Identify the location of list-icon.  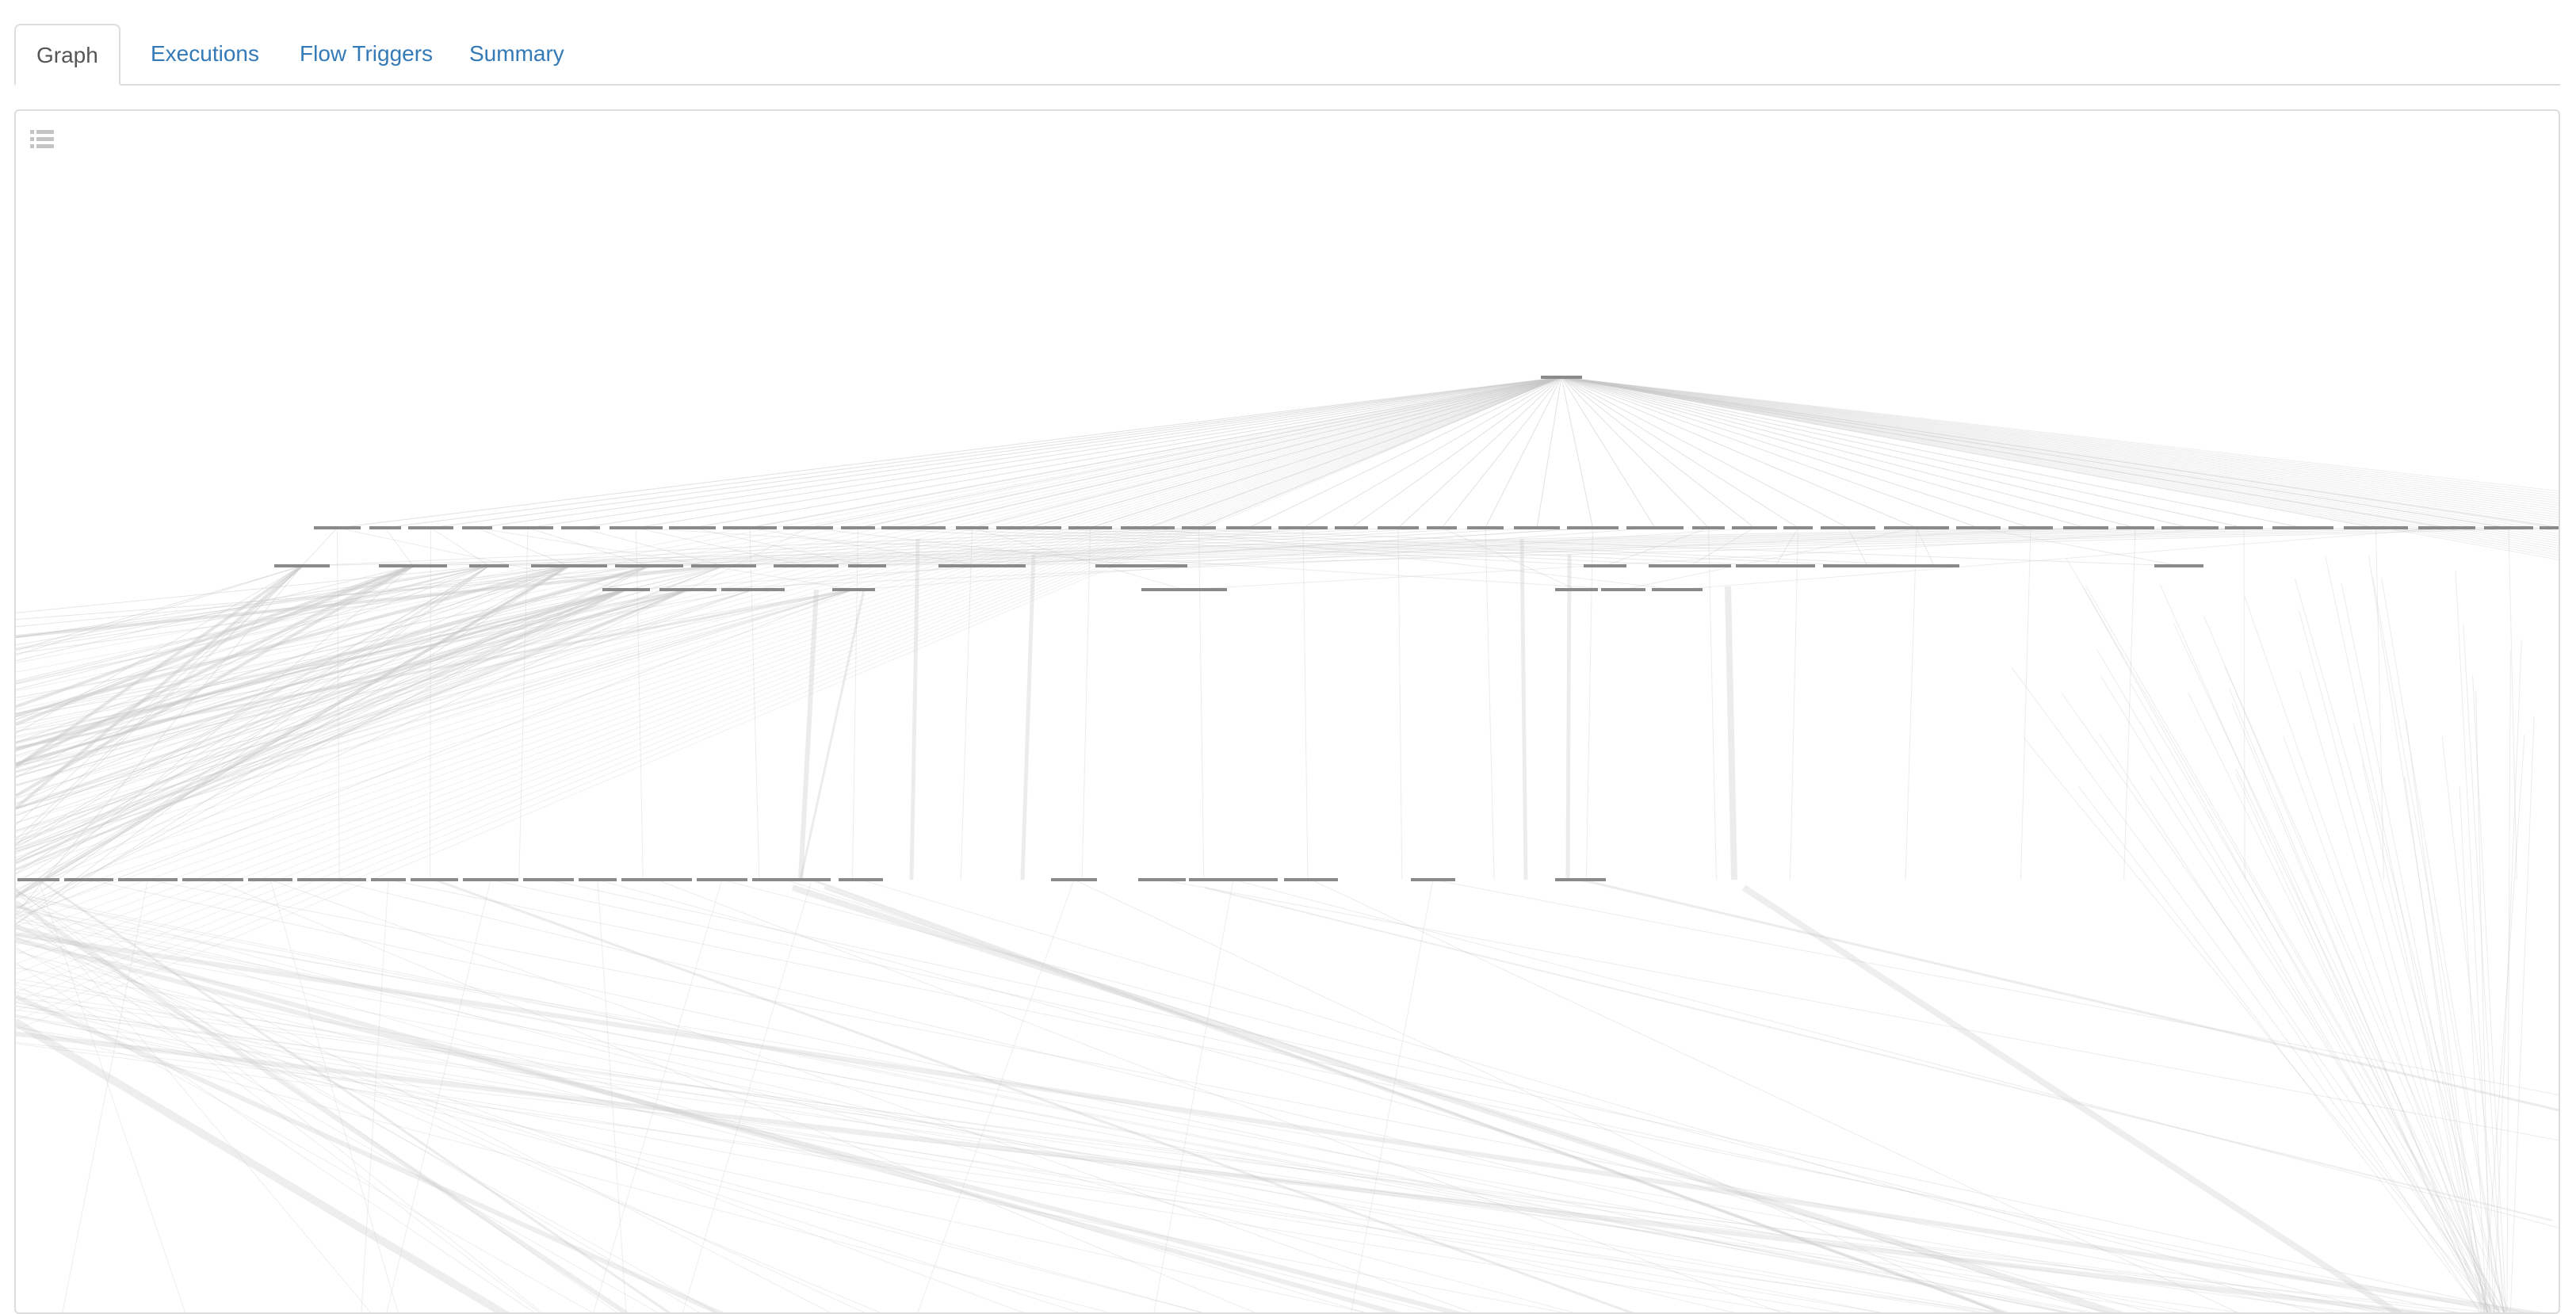
(42, 140).